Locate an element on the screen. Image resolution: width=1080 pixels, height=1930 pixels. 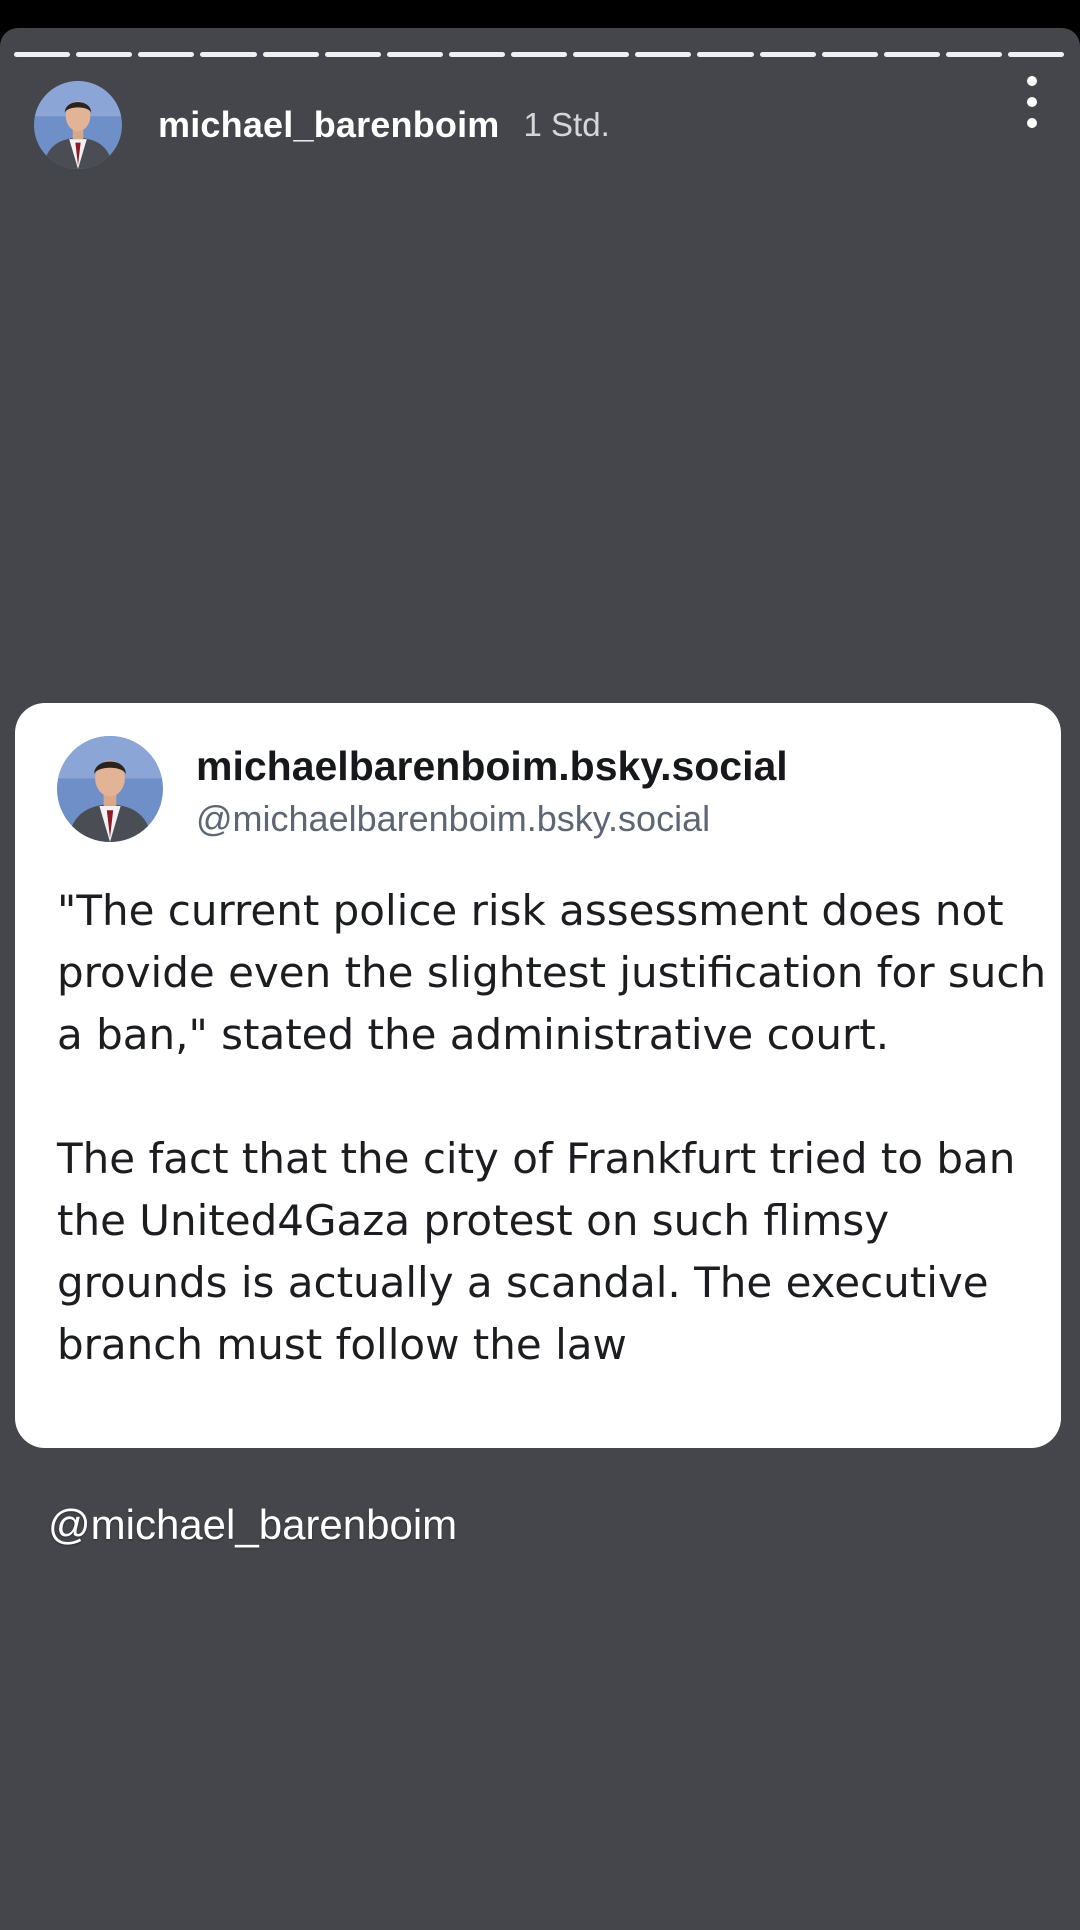
story-header: michael_barenboim 1 Std. is located at coordinates (544, 125).